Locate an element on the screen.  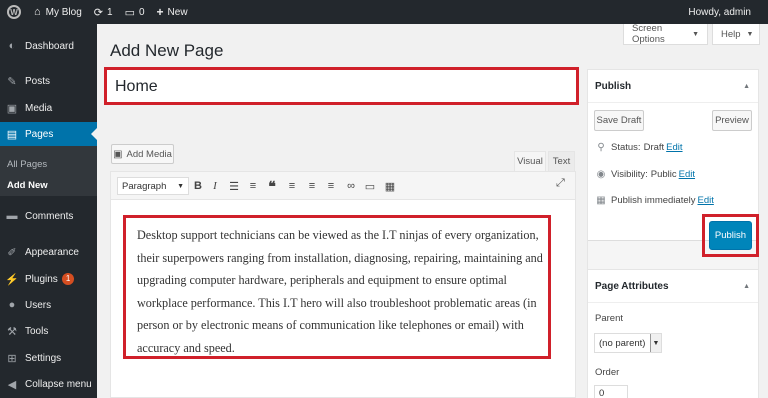
comments-link: ▭ 0 is located at coordinates (135, 12).